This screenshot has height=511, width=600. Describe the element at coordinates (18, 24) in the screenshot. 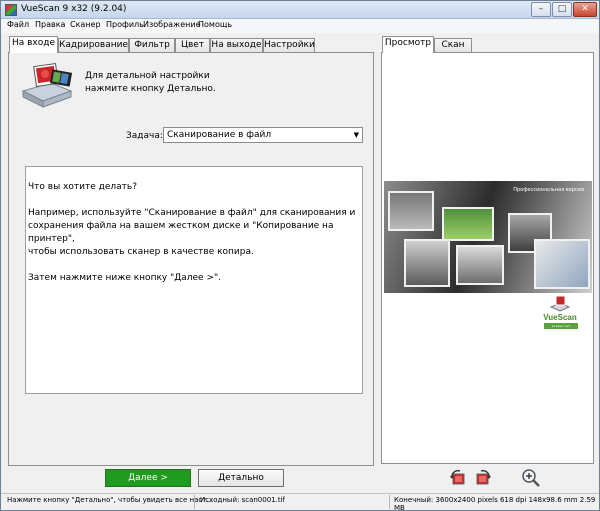

I see `menu-file: Файл` at that location.